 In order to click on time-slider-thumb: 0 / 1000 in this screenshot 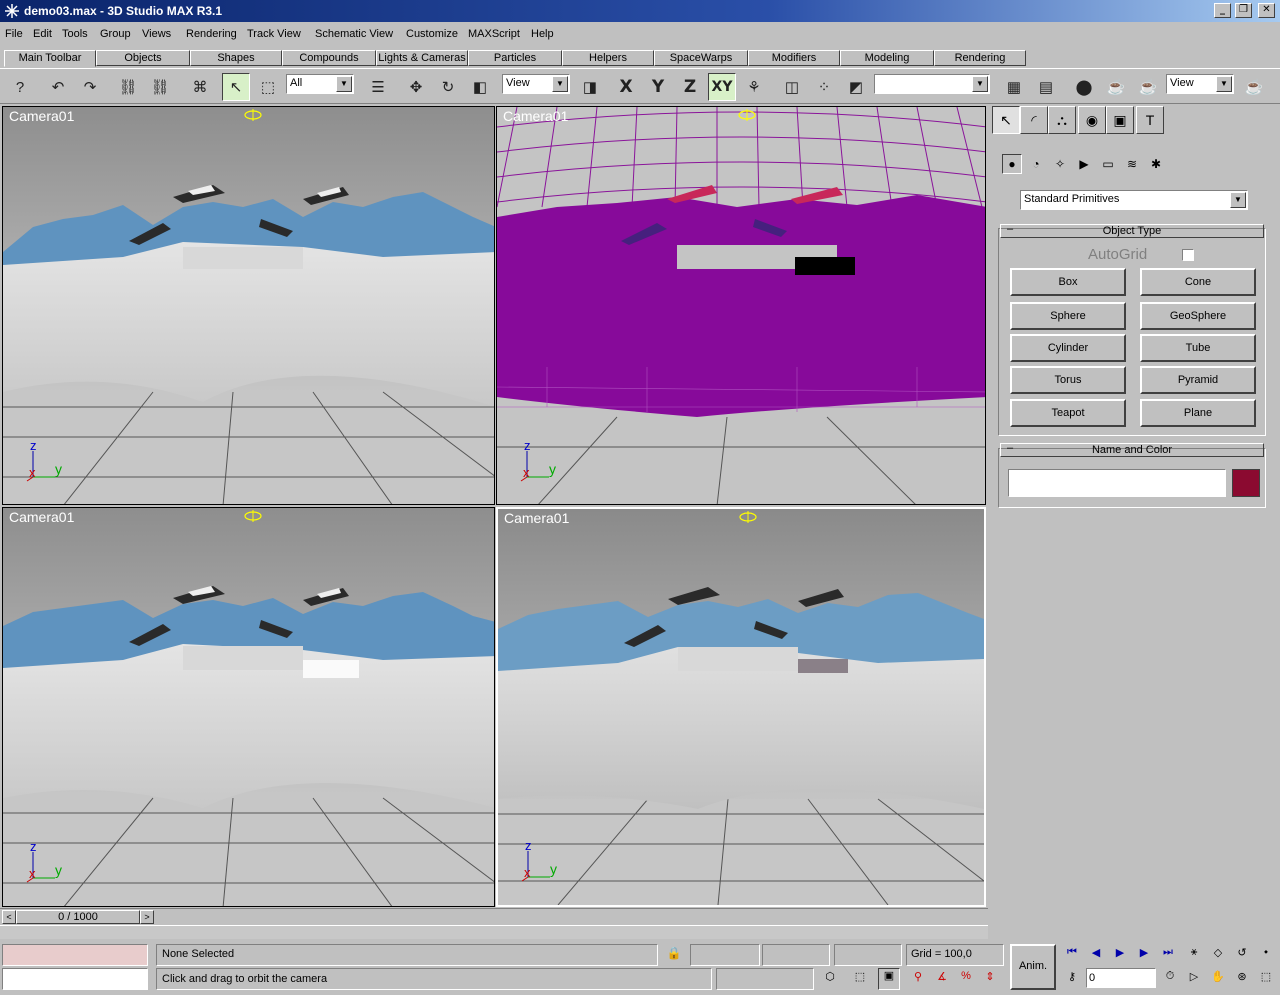, I will do `click(78, 917)`.